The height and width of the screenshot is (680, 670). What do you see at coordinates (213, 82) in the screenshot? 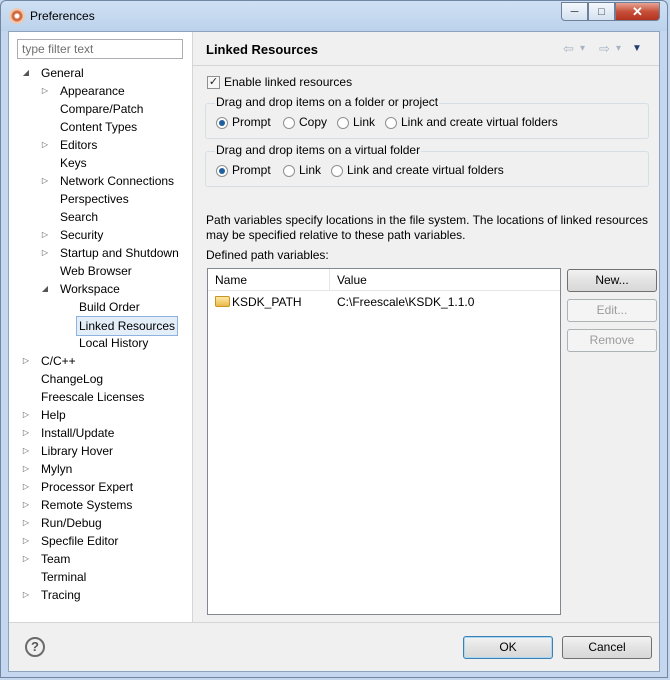
I see `enable-linked-checkbox: ✓` at bounding box center [213, 82].